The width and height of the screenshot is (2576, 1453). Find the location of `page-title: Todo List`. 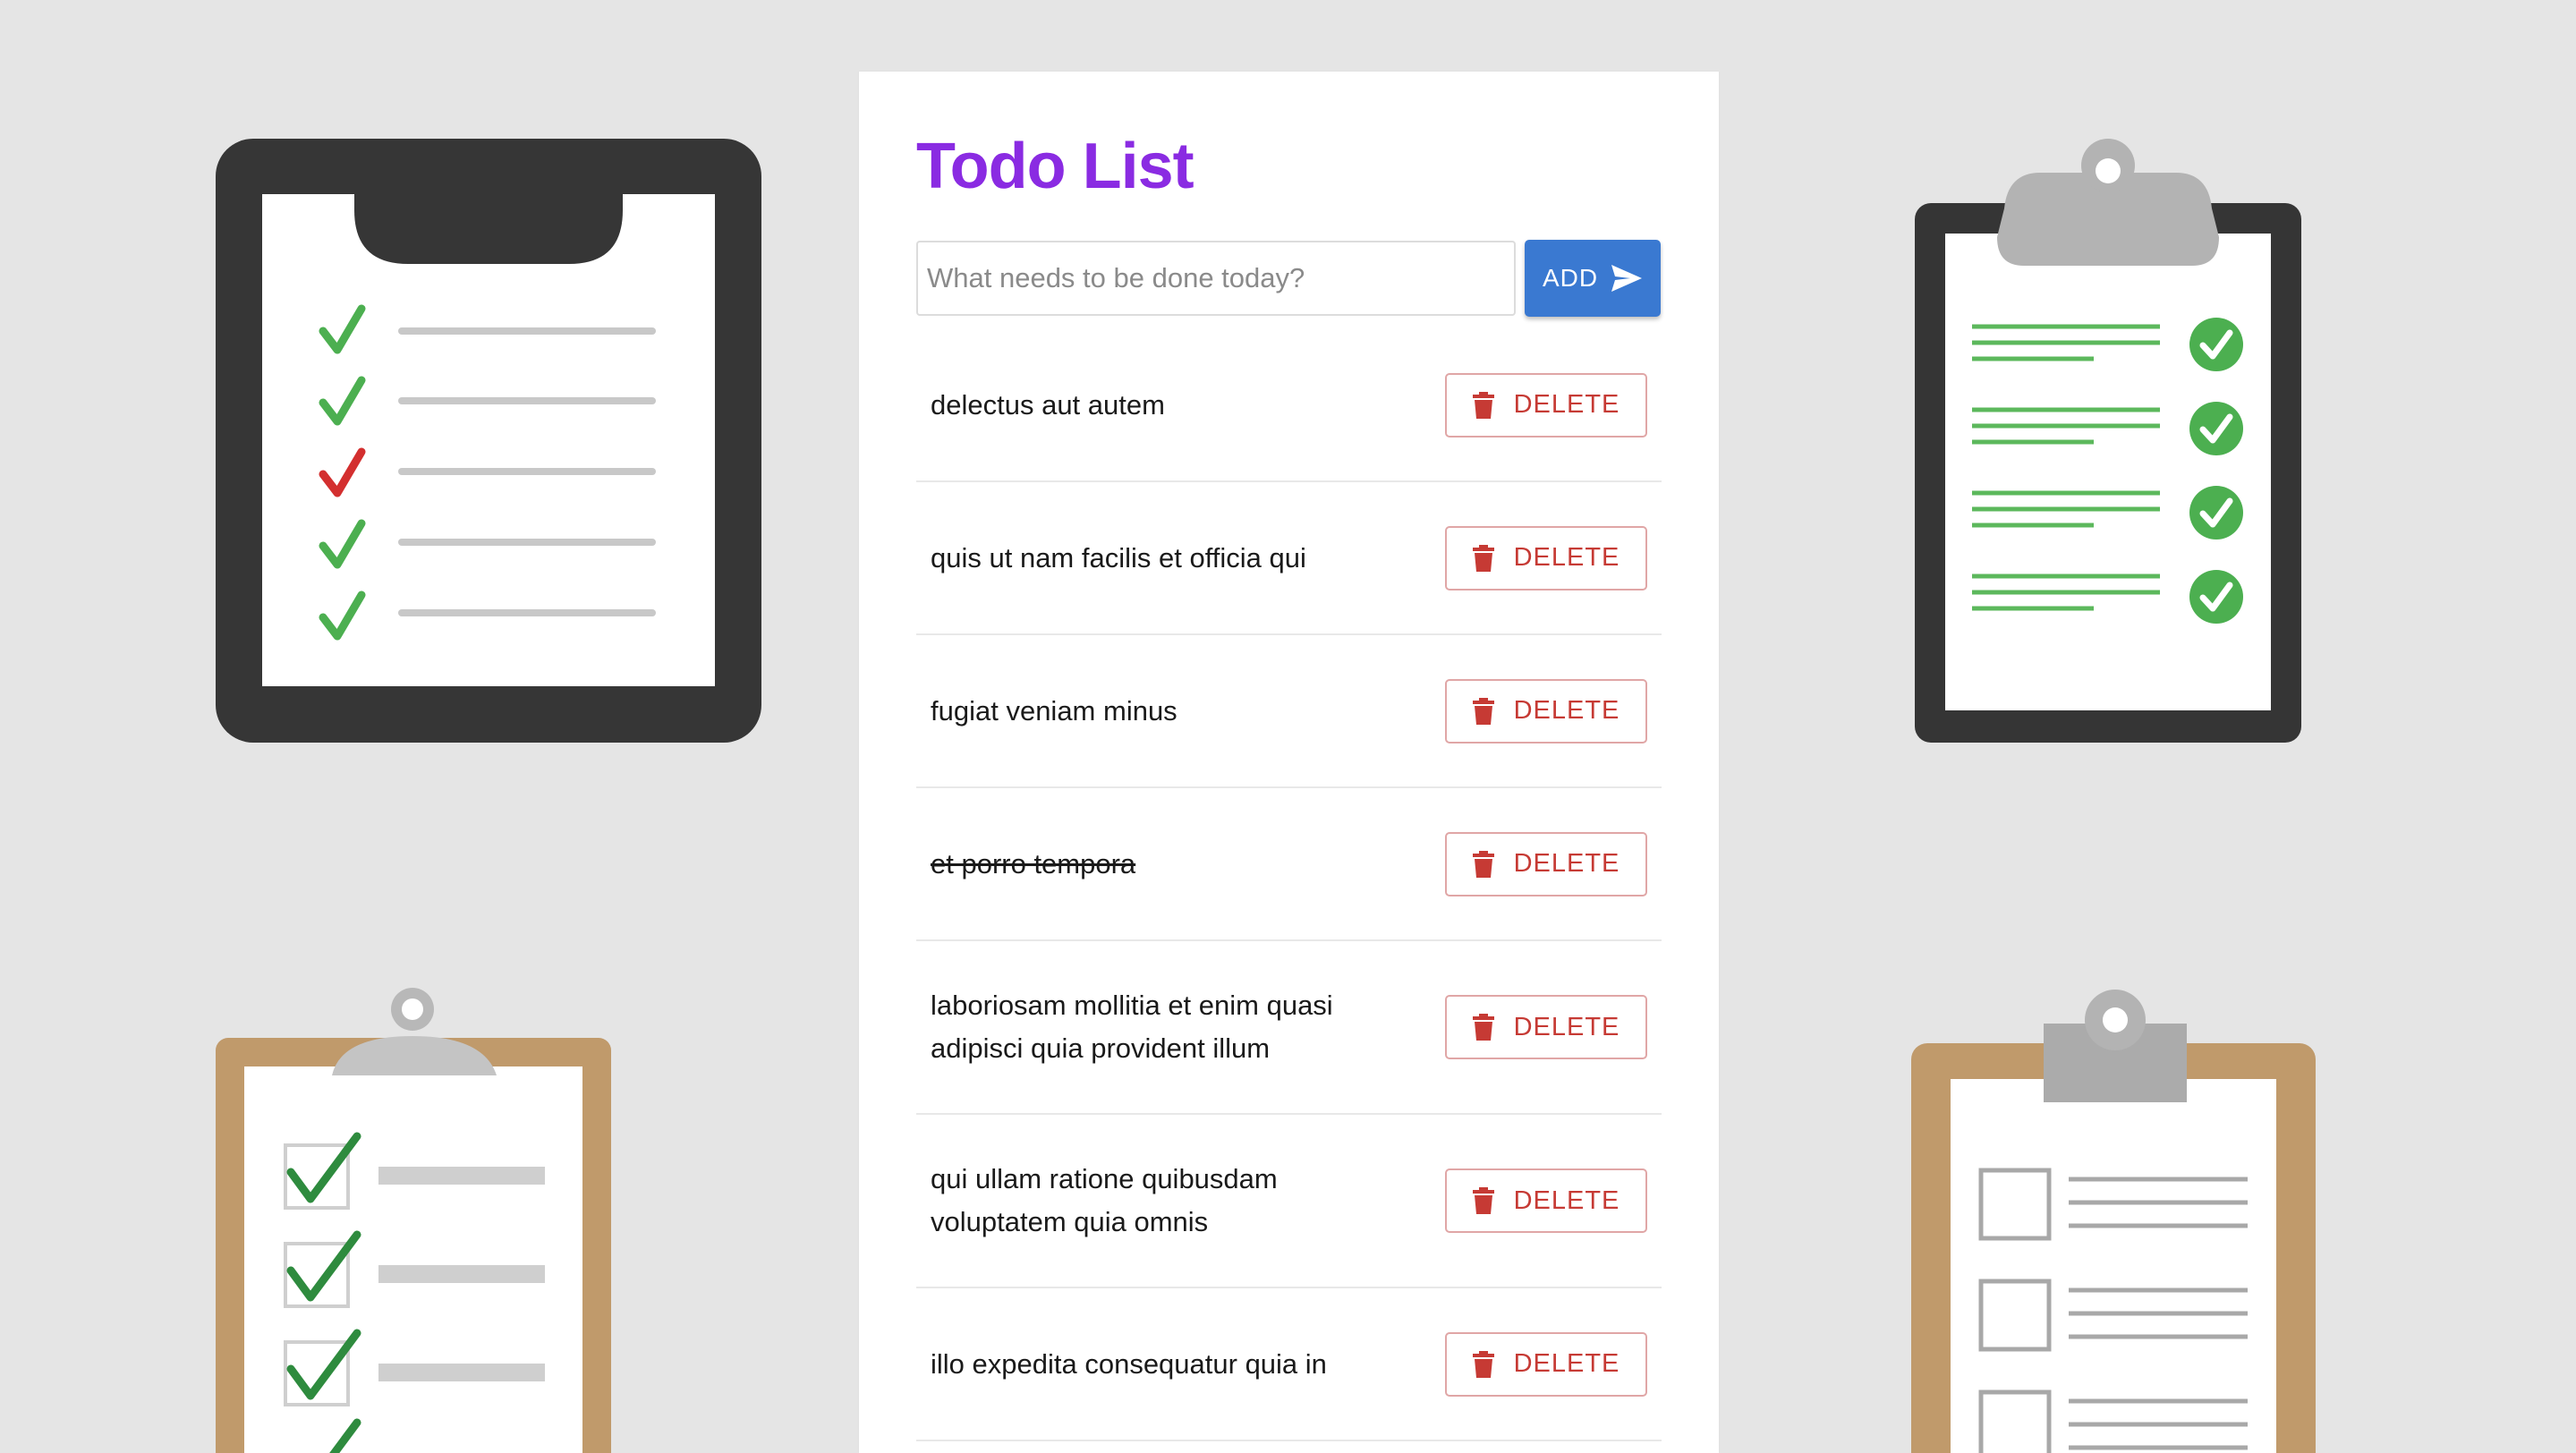

page-title: Todo List is located at coordinates (1055, 166).